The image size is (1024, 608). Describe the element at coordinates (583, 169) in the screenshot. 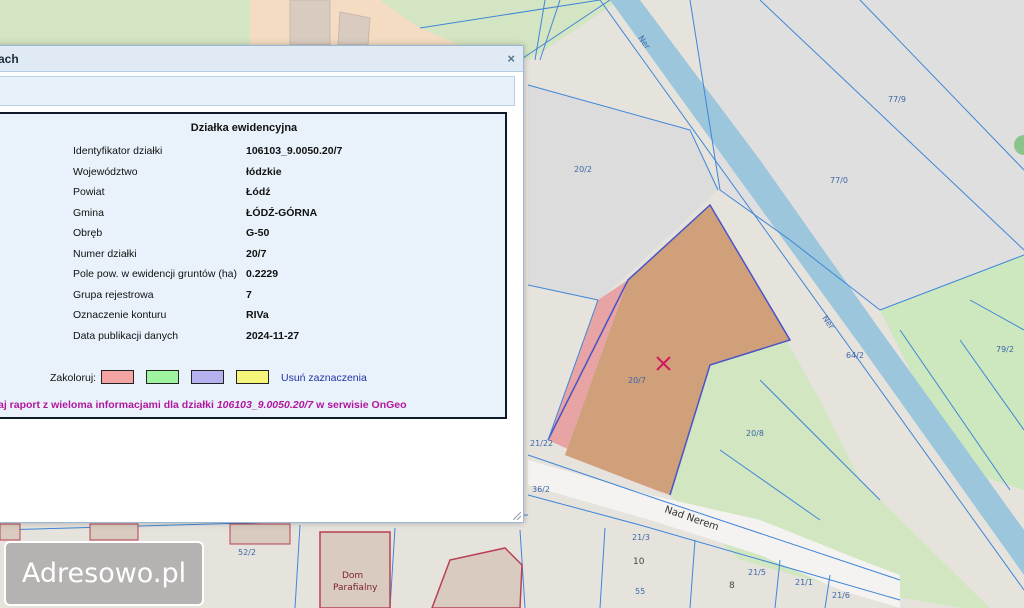

I see `label-parcel-20-2: 20/2` at that location.